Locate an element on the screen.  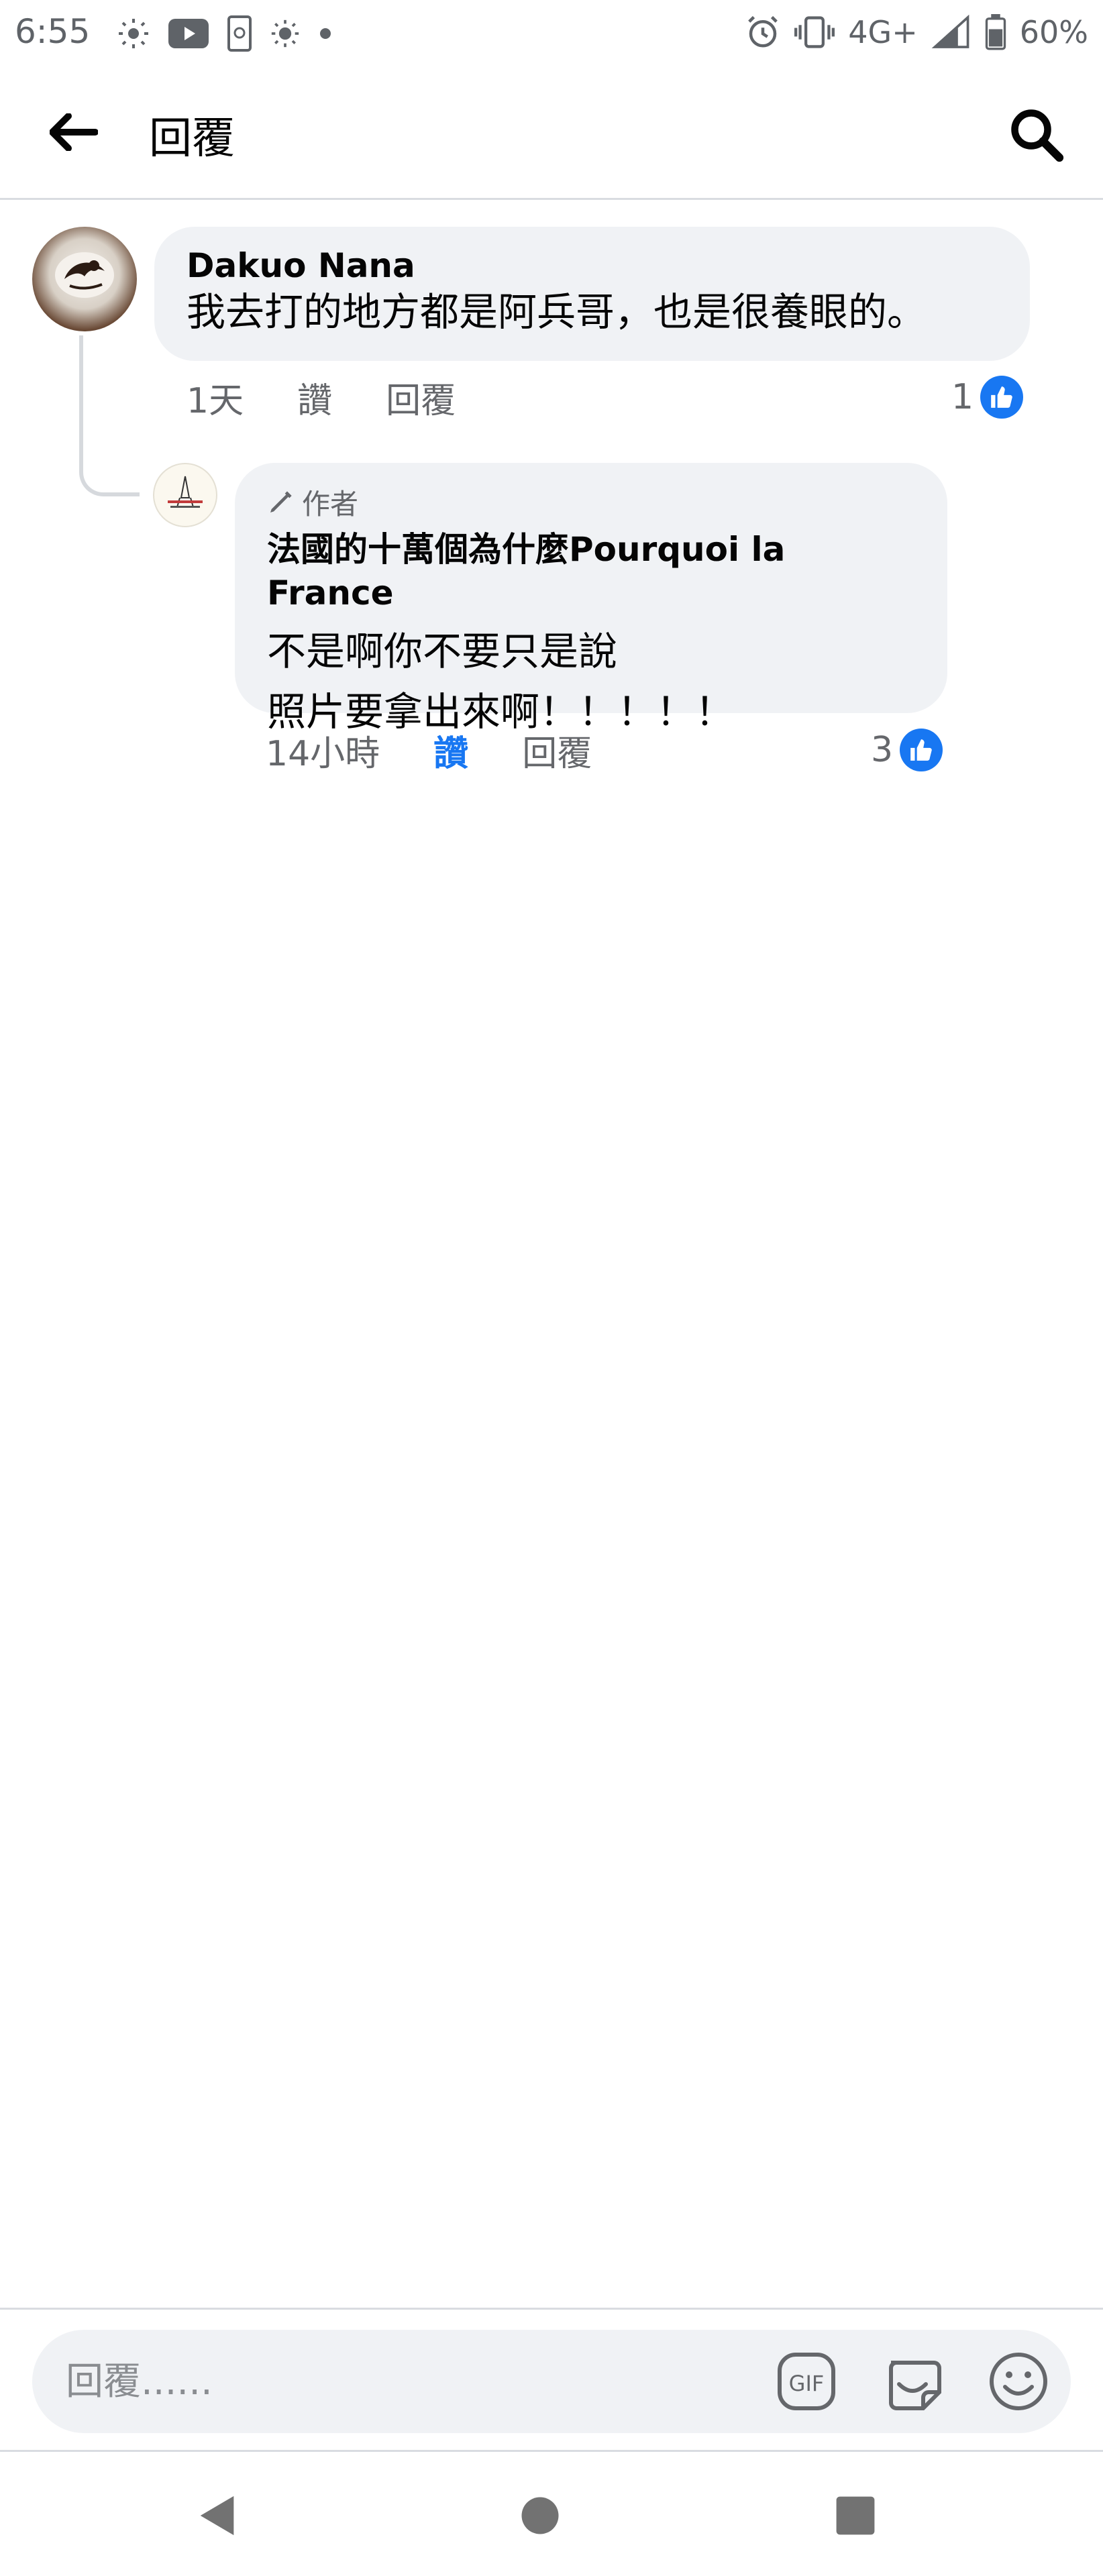
reply-composer: GIF is located at coordinates (551, 2381).